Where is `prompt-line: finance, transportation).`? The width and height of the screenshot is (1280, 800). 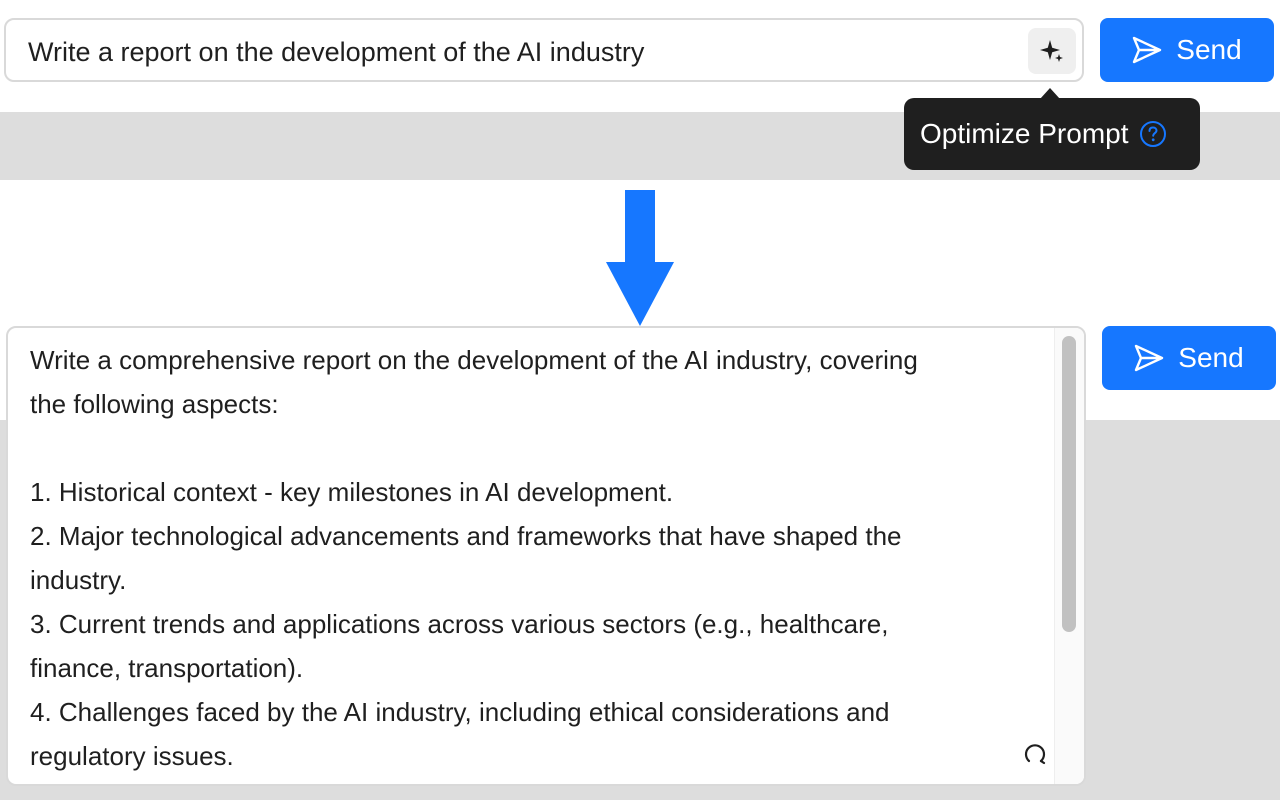
prompt-line: finance, transportation). is located at coordinates (167, 668).